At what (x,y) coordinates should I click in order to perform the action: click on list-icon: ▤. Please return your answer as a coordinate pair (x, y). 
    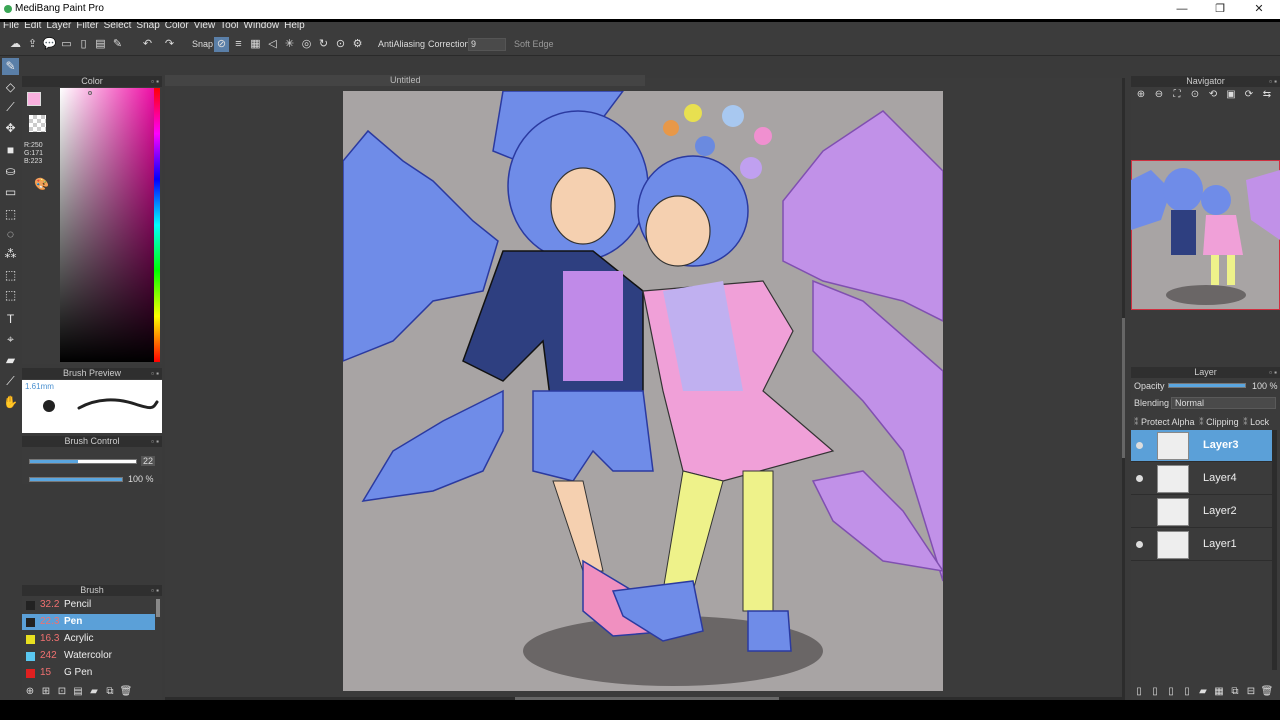
    Looking at the image, I should click on (100, 44).